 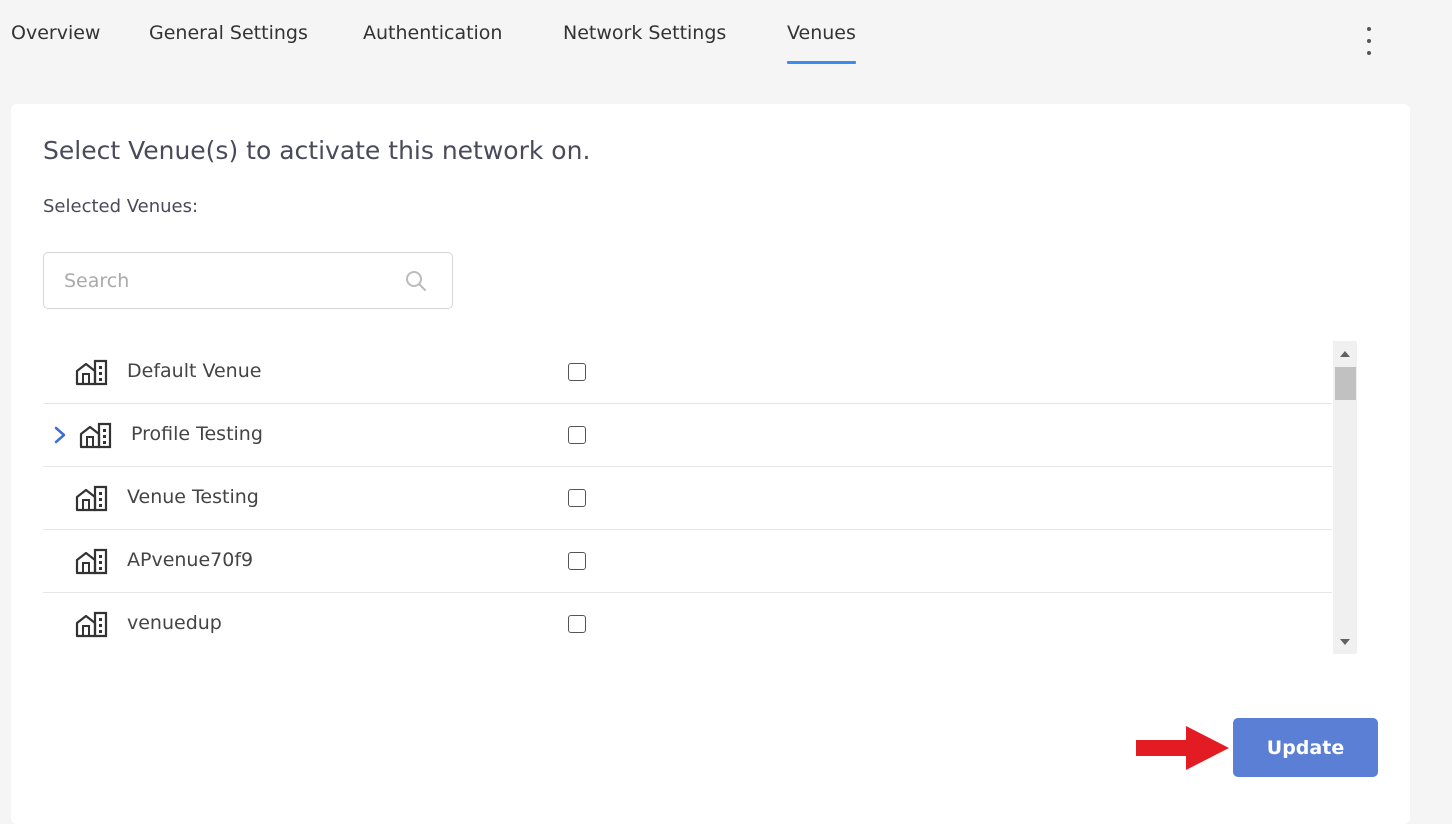 I want to click on tab-network-settings: Network Settings, so click(x=644, y=33).